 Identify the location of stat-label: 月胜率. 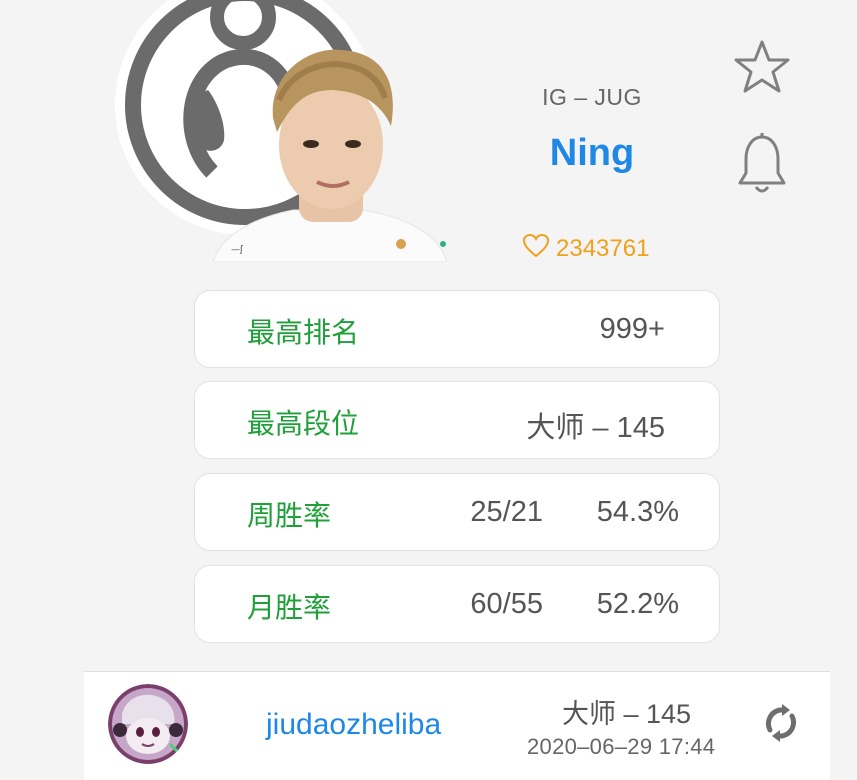
(289, 607).